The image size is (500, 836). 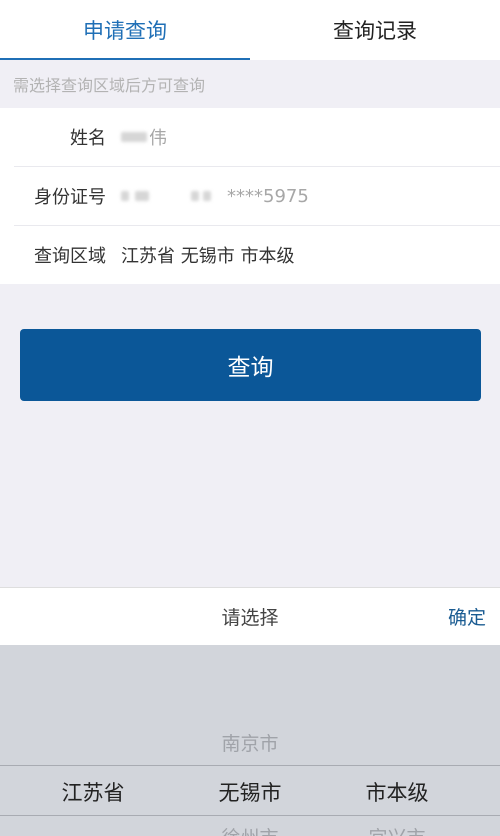 I want to click on city-option: 南京市, so click(x=250, y=742).